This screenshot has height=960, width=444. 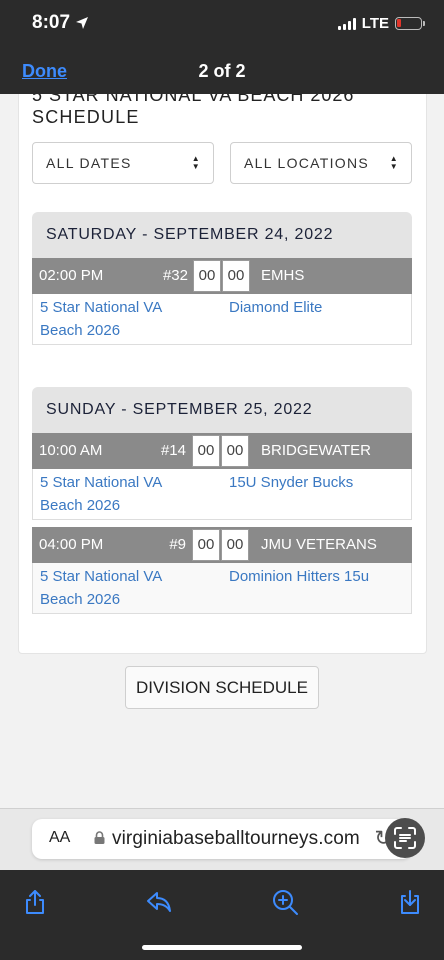 What do you see at coordinates (283, 275) in the screenshot?
I see `game-opponent-header: EMHS` at bounding box center [283, 275].